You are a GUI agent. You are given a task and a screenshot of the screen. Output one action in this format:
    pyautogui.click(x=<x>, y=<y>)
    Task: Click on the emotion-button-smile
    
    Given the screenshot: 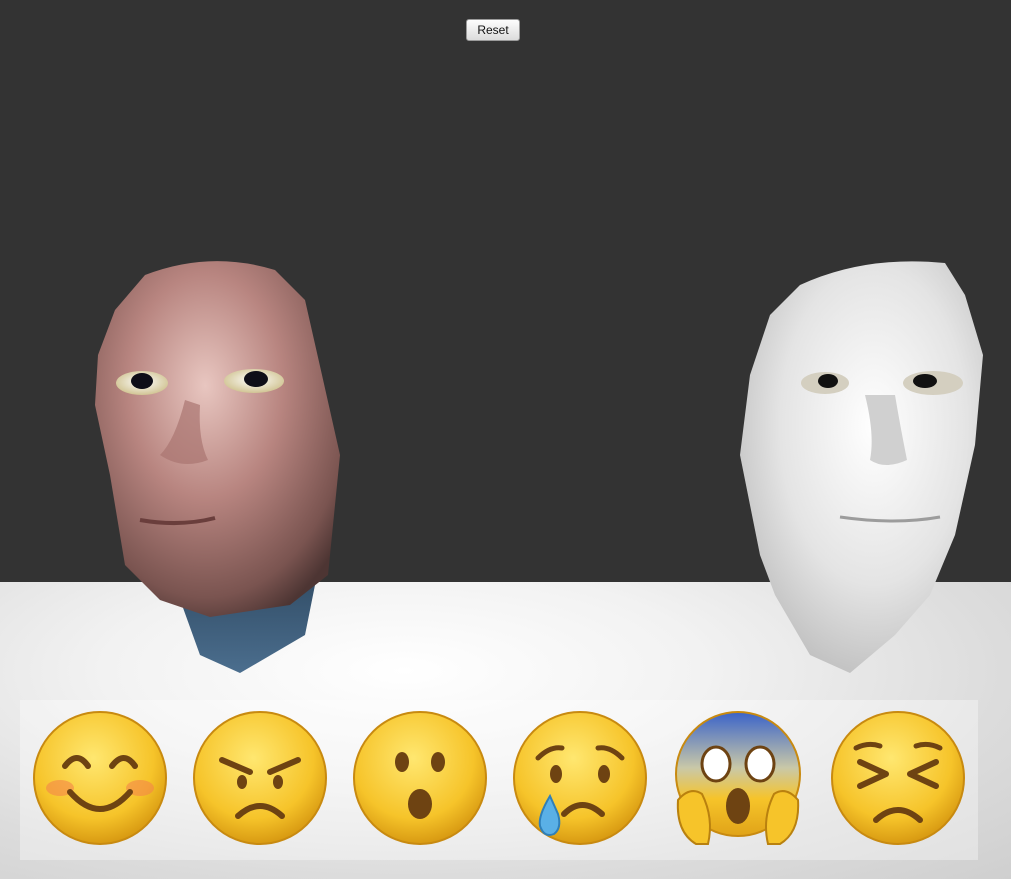 What is the action you would take?
    pyautogui.click(x=100, y=778)
    